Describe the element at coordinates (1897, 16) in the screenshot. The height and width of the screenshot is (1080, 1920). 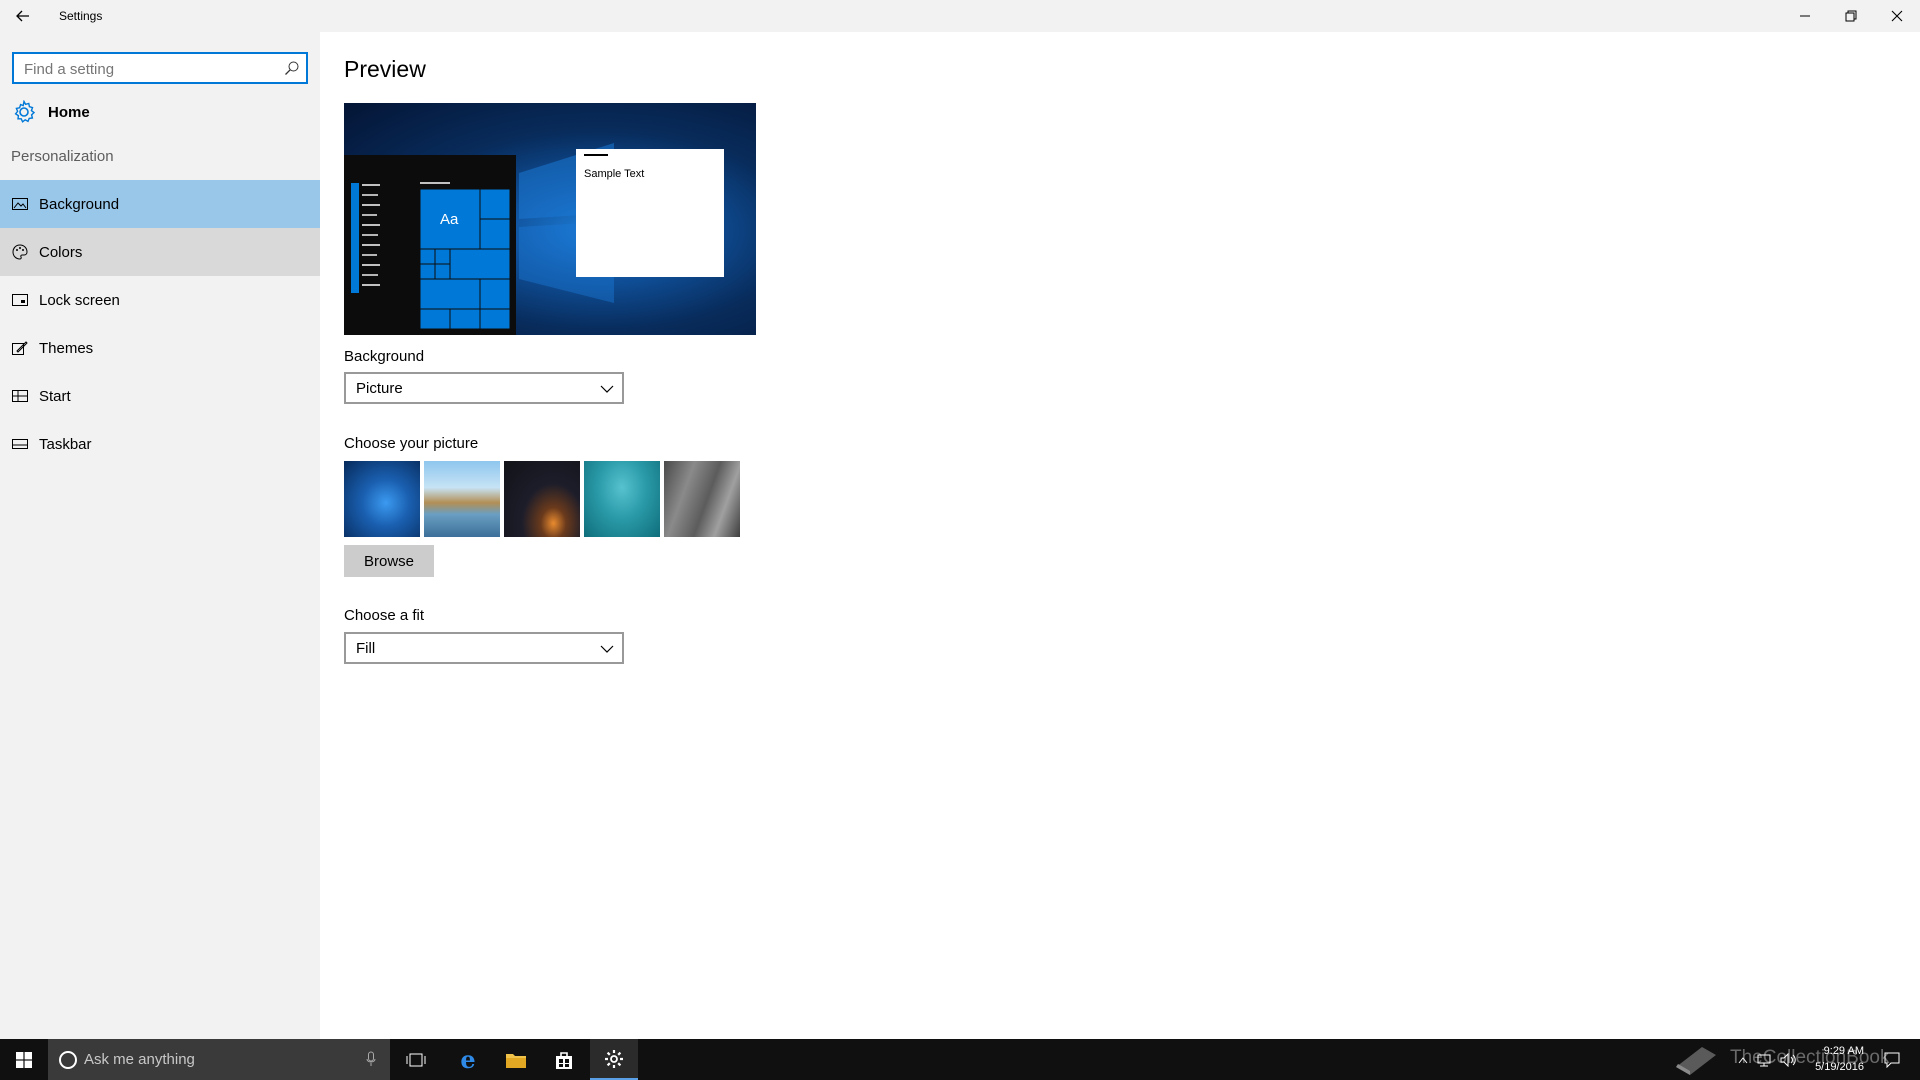
I see `close-button` at that location.